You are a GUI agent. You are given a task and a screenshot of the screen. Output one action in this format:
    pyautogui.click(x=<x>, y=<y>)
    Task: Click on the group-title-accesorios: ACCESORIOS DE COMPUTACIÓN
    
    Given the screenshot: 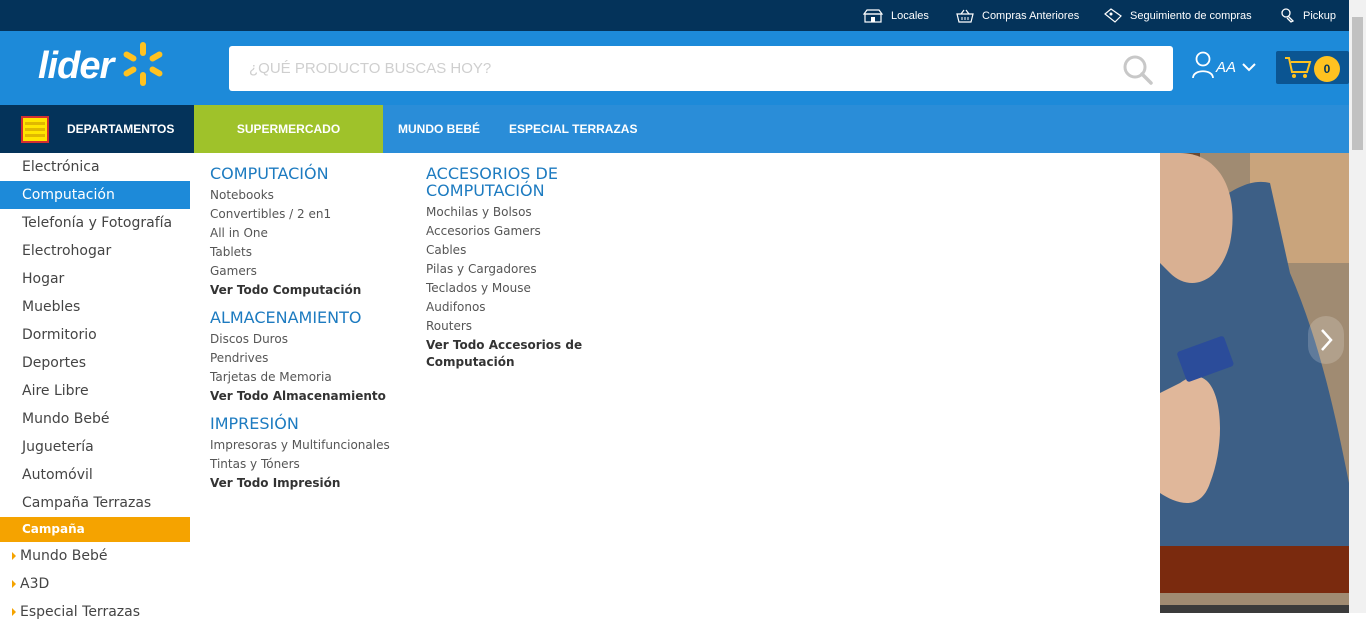 What is the action you would take?
    pyautogui.click(x=511, y=182)
    